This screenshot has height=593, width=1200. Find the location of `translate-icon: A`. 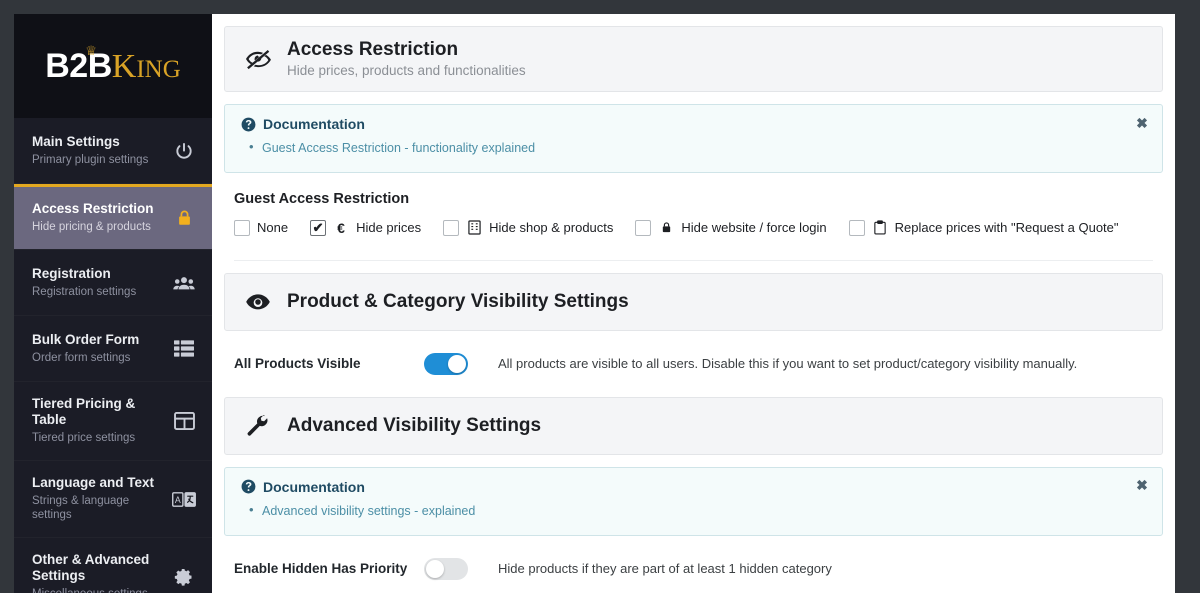

translate-icon: A is located at coordinates (184, 499).